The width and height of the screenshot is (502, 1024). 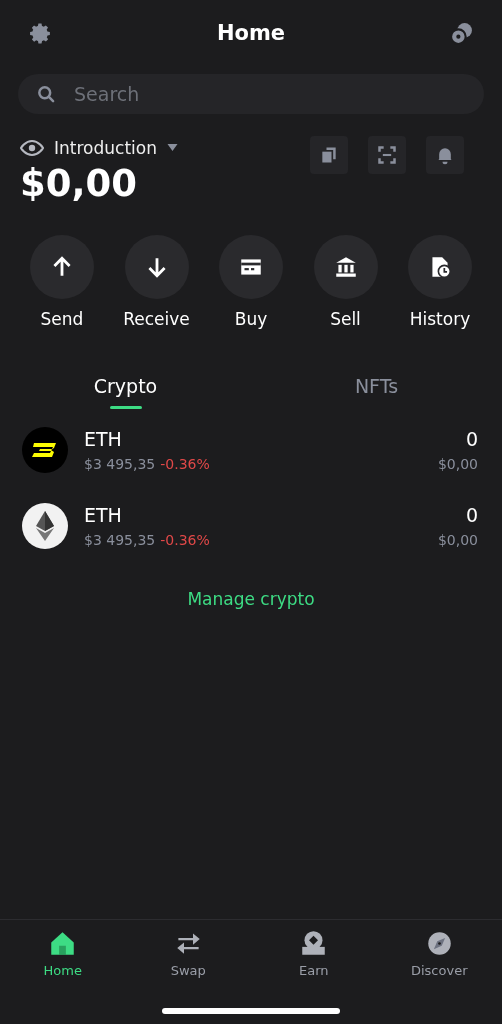 I want to click on sell-button: Sell, so click(x=345, y=282).